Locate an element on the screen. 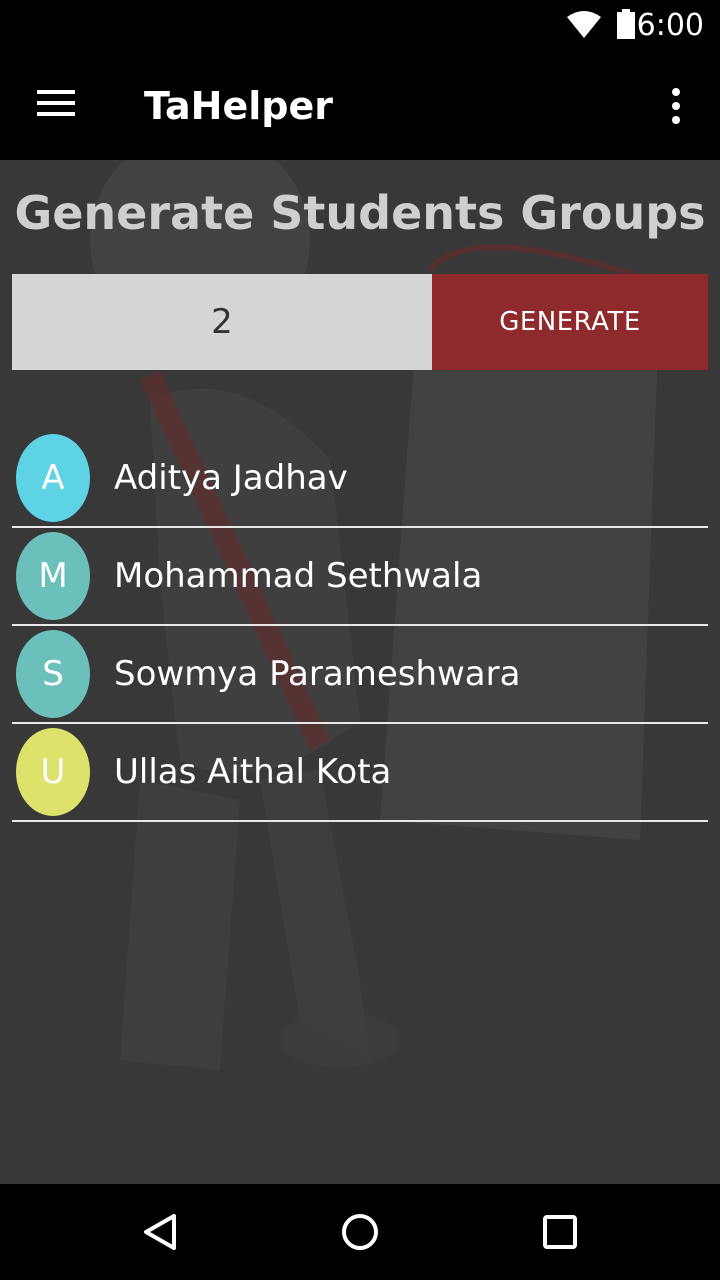 This screenshot has width=720, height=1280. back-icon is located at coordinates (160, 1232).